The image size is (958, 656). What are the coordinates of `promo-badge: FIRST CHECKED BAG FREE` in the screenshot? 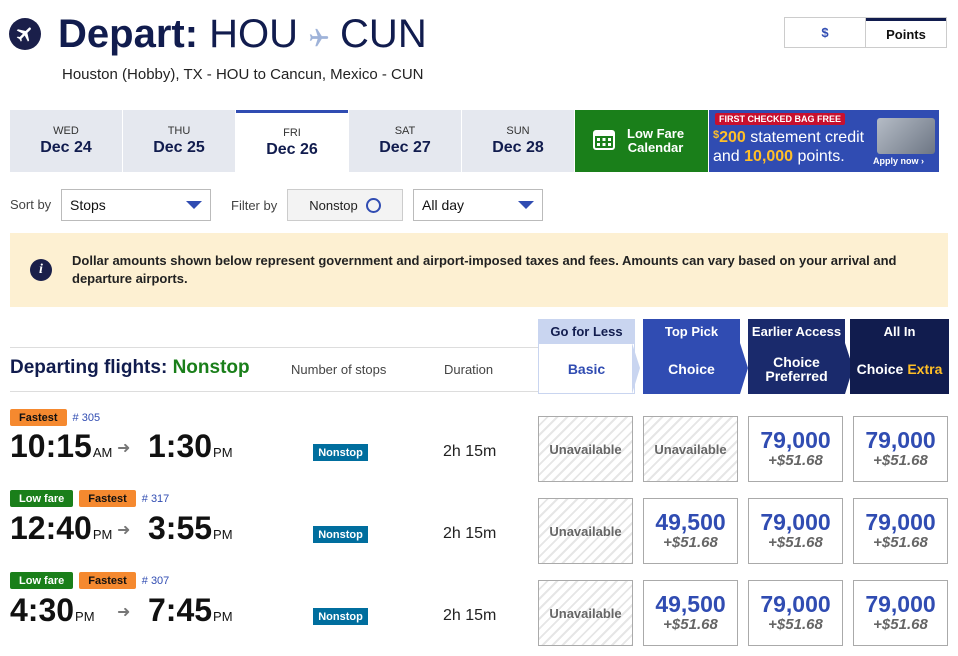 It's located at (780, 119).